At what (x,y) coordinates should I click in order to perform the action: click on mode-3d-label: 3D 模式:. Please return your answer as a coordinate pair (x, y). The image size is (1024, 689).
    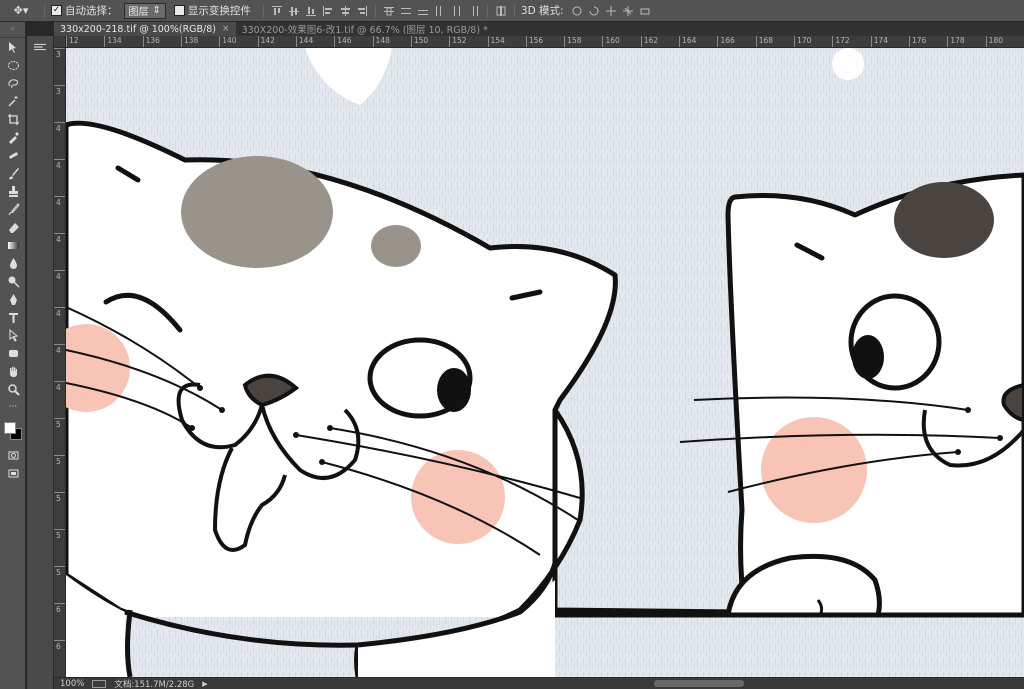
    Looking at the image, I should click on (542, 11).